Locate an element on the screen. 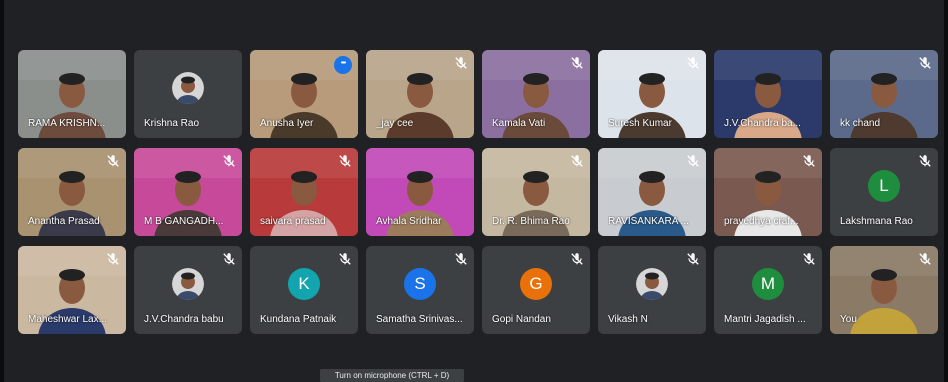  participant-tile: K Kundana Patnaik is located at coordinates (304, 290).